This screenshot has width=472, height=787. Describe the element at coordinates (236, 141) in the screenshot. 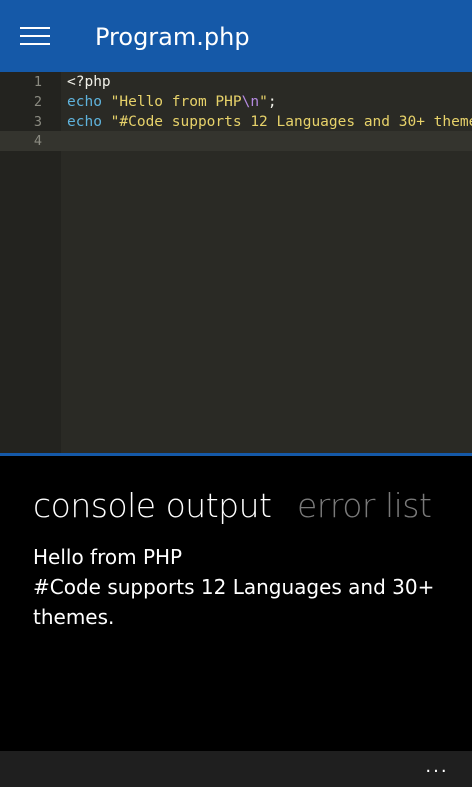

I see `current-line-highlight` at that location.